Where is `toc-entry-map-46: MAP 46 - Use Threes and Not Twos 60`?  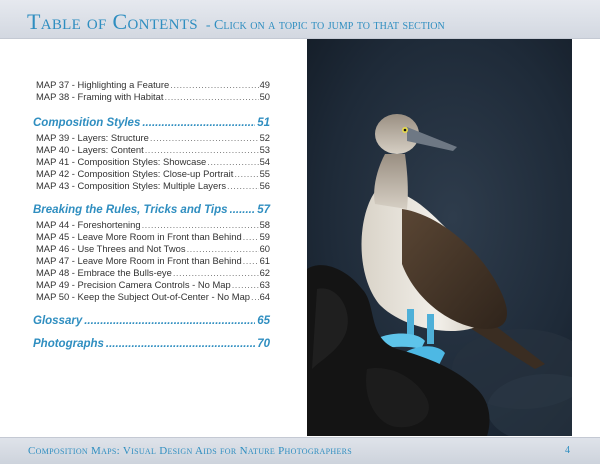
toc-entry-map-46: MAP 46 - Use Threes and Not Twos 60 is located at coordinates (151, 249).